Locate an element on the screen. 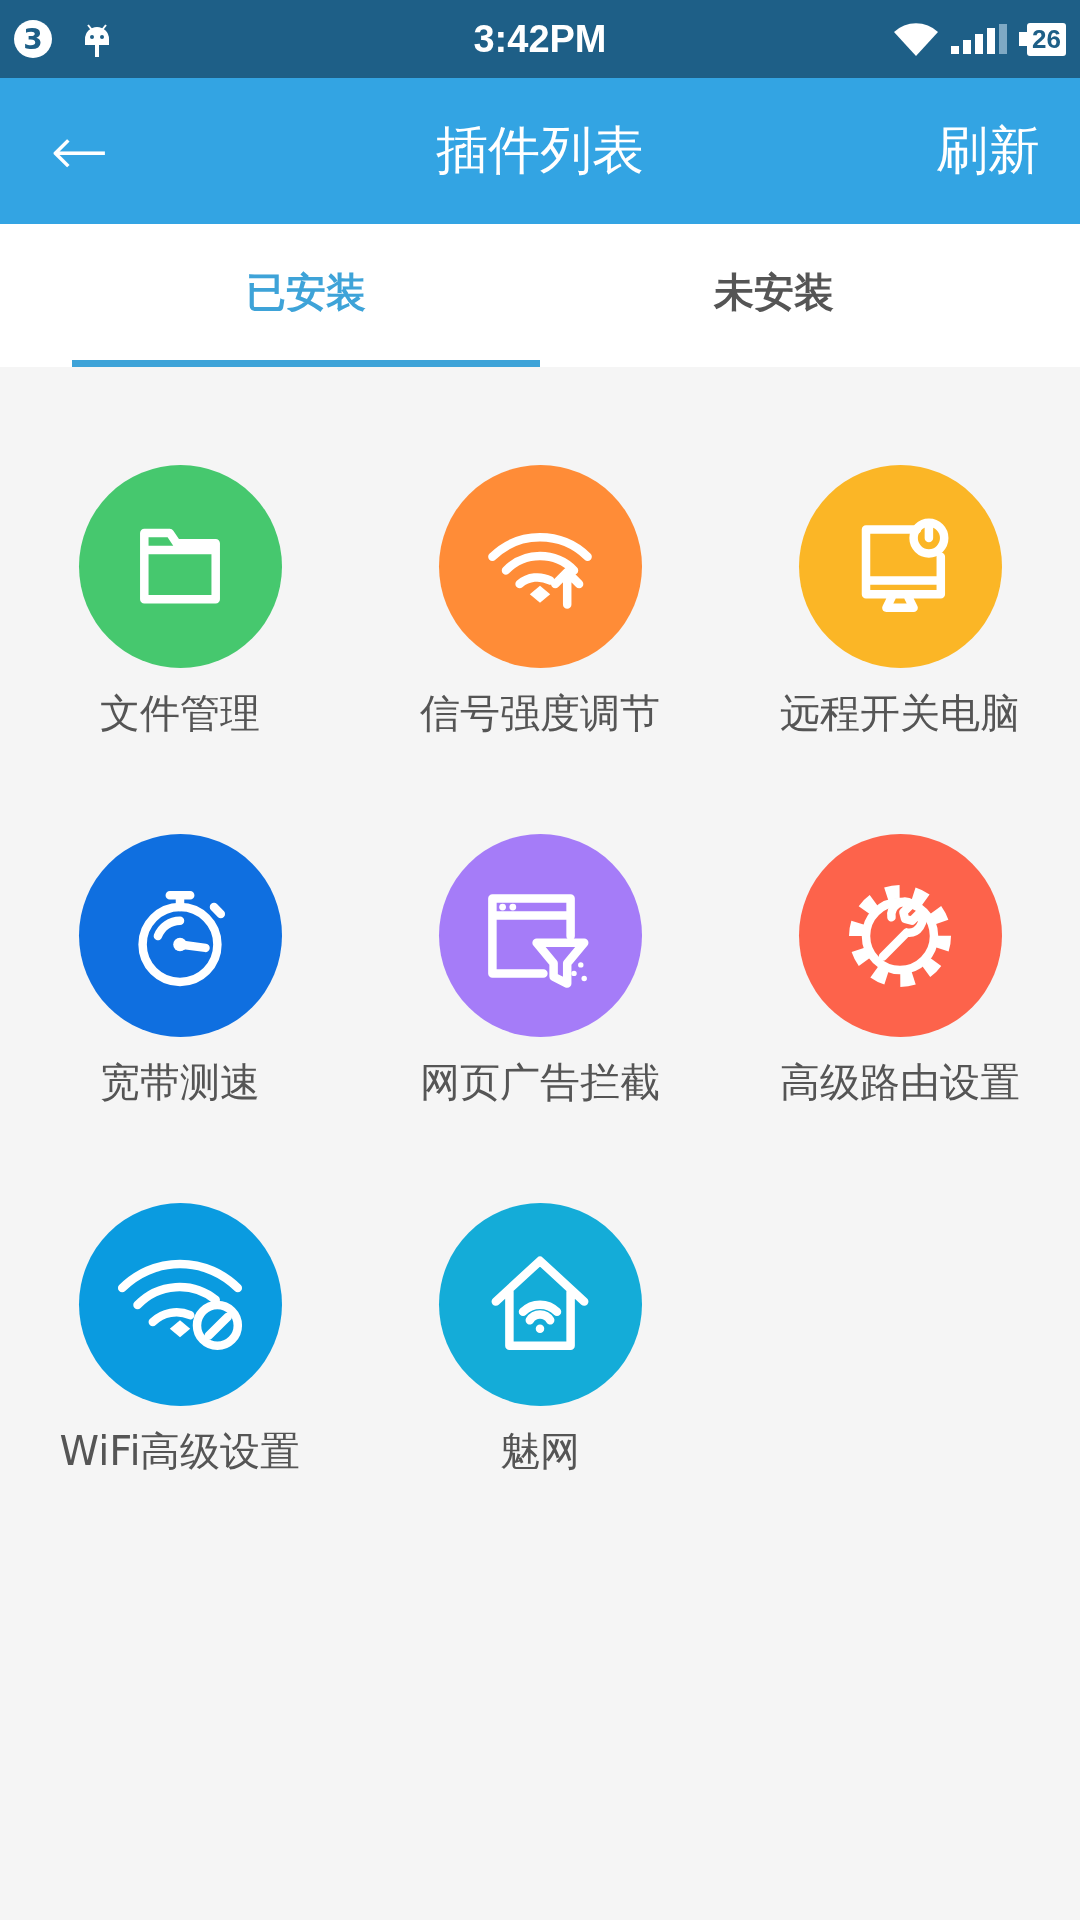 Image resolution: width=1080 pixels, height=1920 pixels. plugin-label: 高级路由设置 is located at coordinates (900, 1082).